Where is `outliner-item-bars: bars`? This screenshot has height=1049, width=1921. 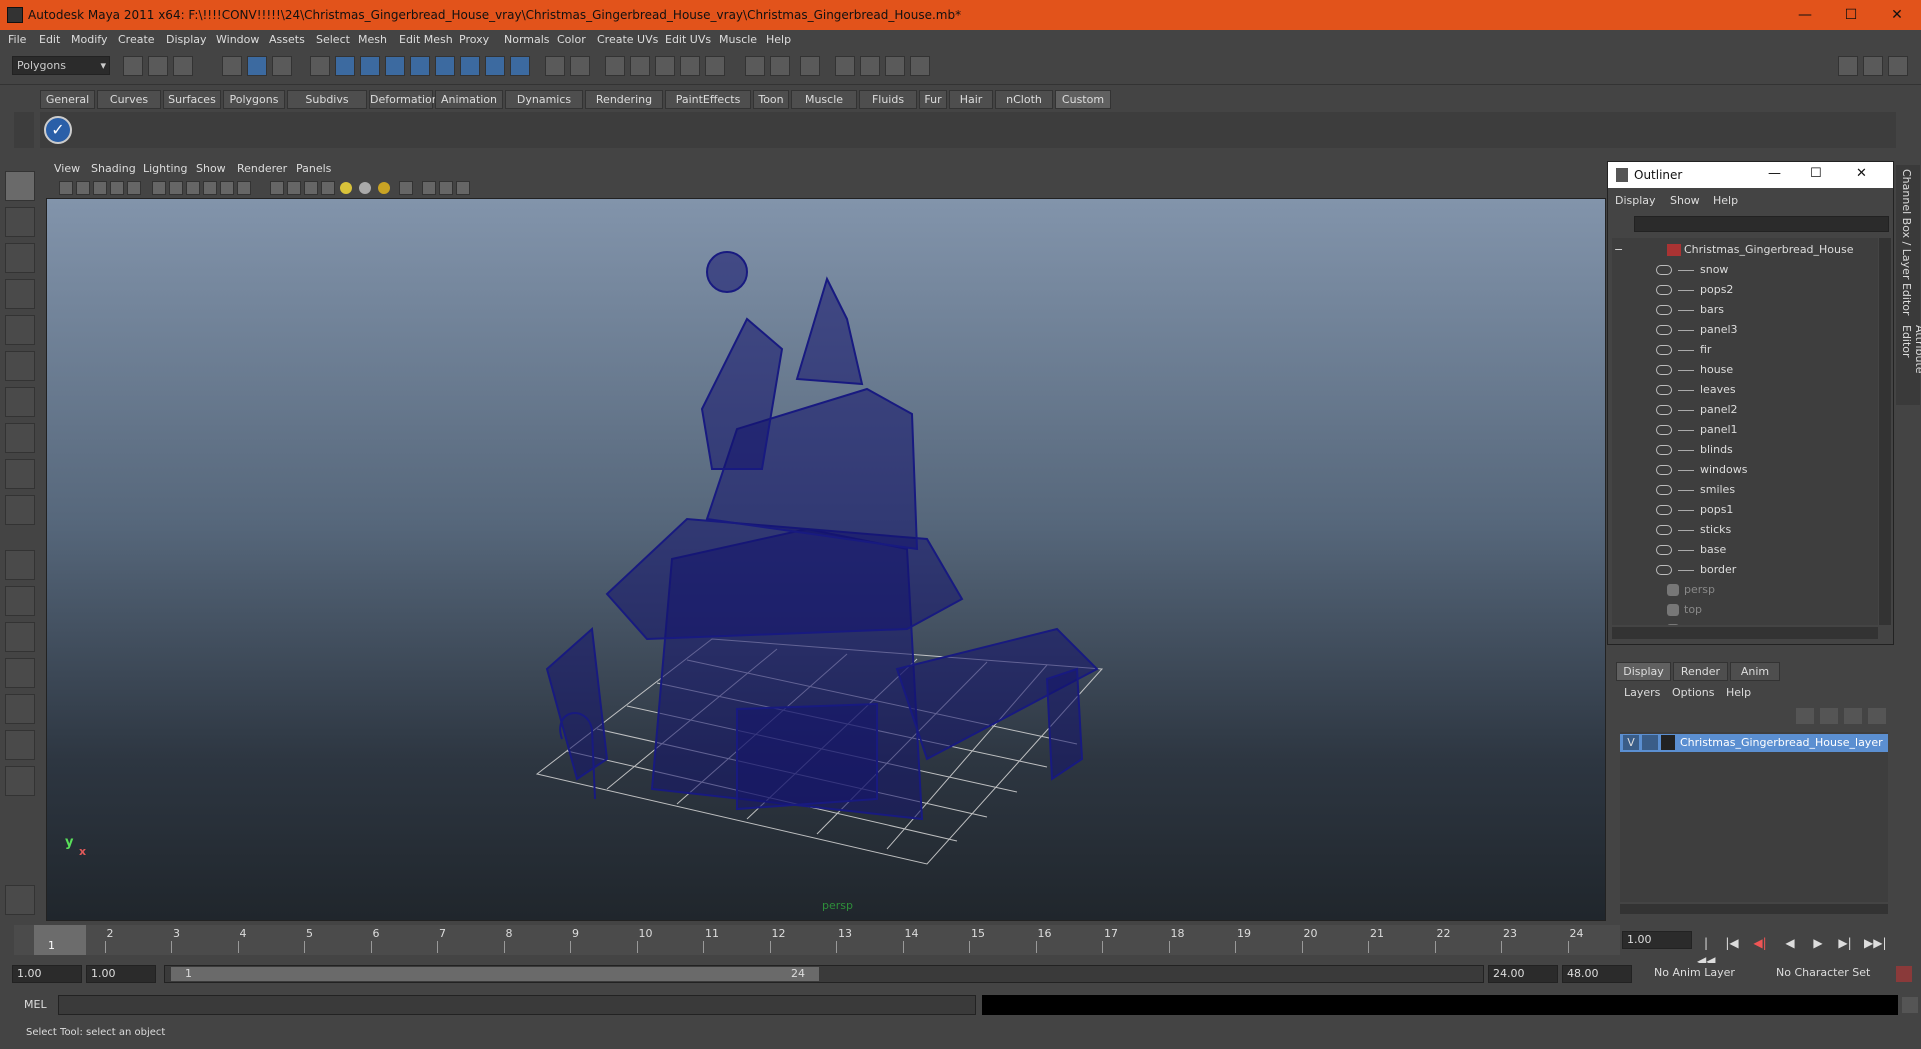
outliner-item-bars: bars is located at coordinates (1745, 310).